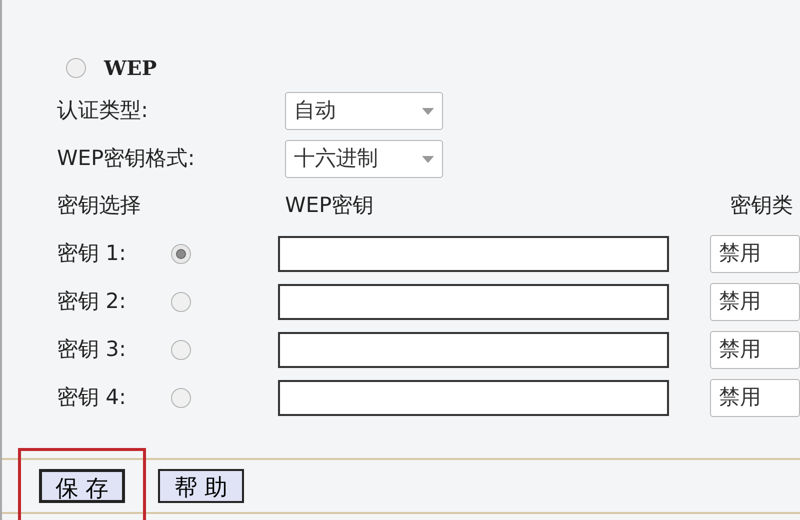  I want to click on option-label: WEP, so click(130, 68).